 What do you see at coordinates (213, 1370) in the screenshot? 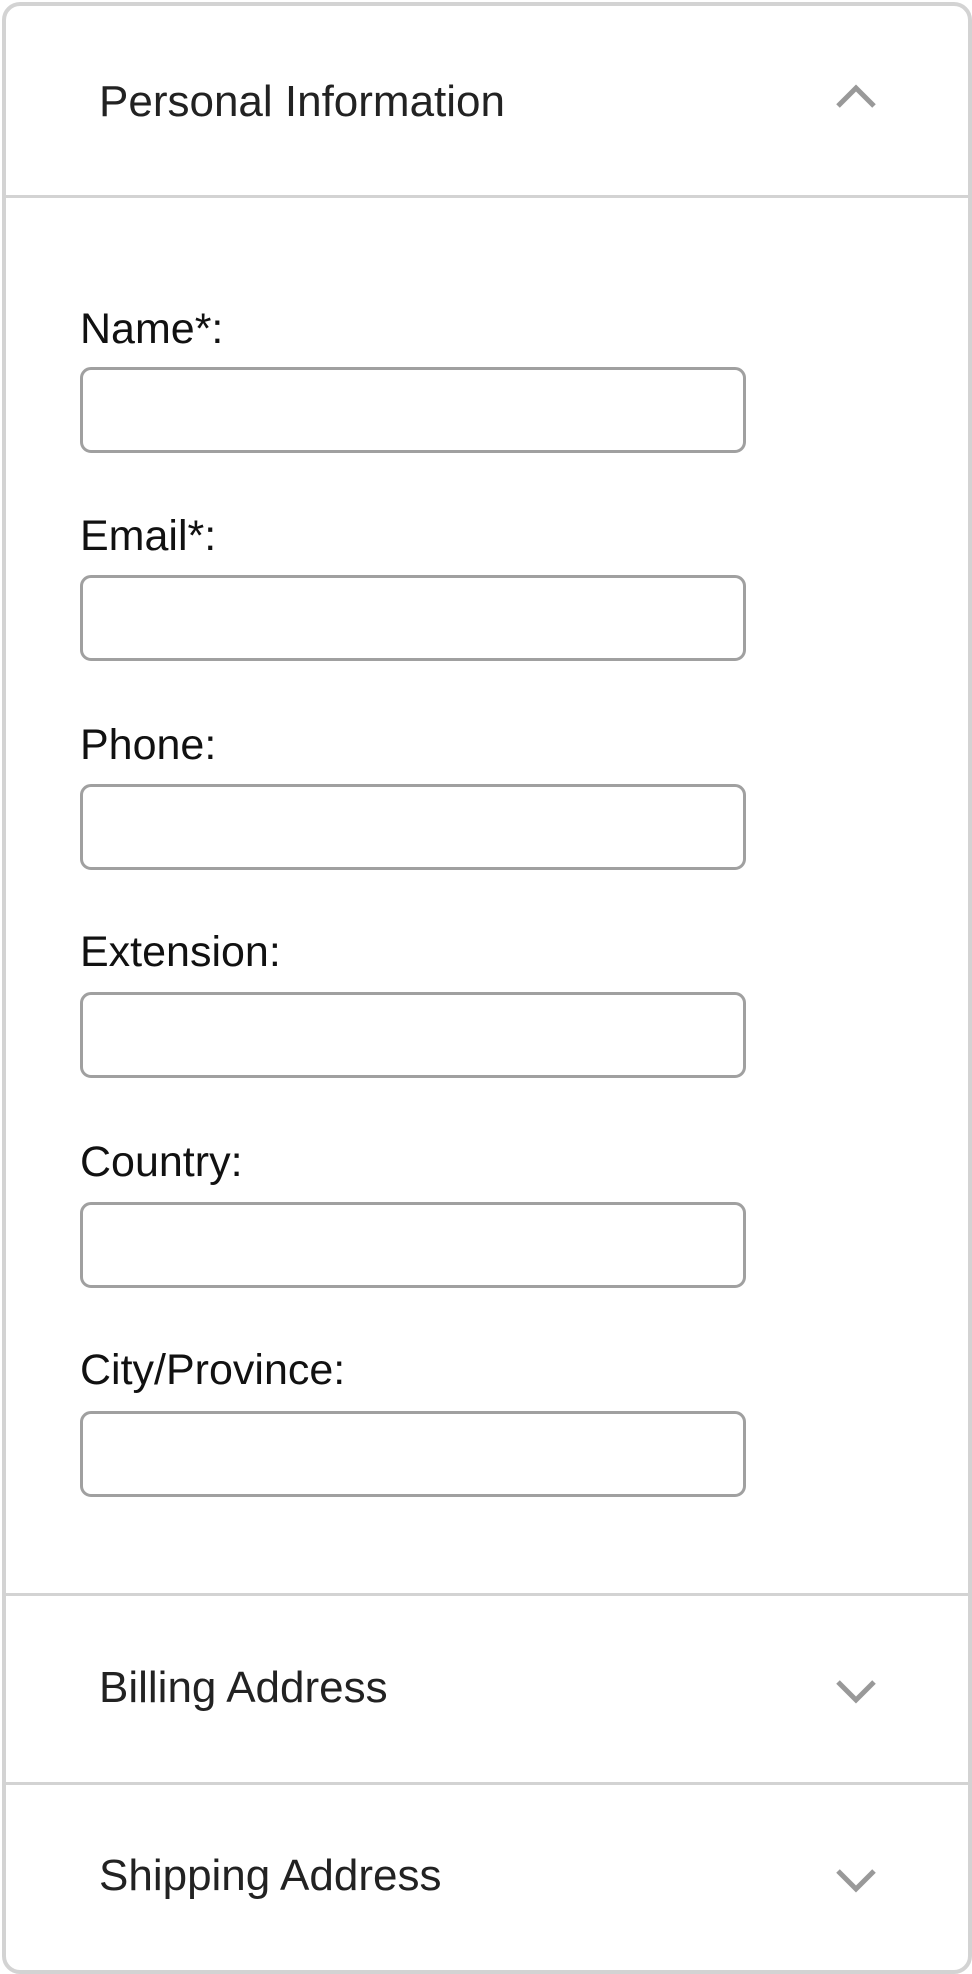
I see `city-province-label: City/Province:` at bounding box center [213, 1370].